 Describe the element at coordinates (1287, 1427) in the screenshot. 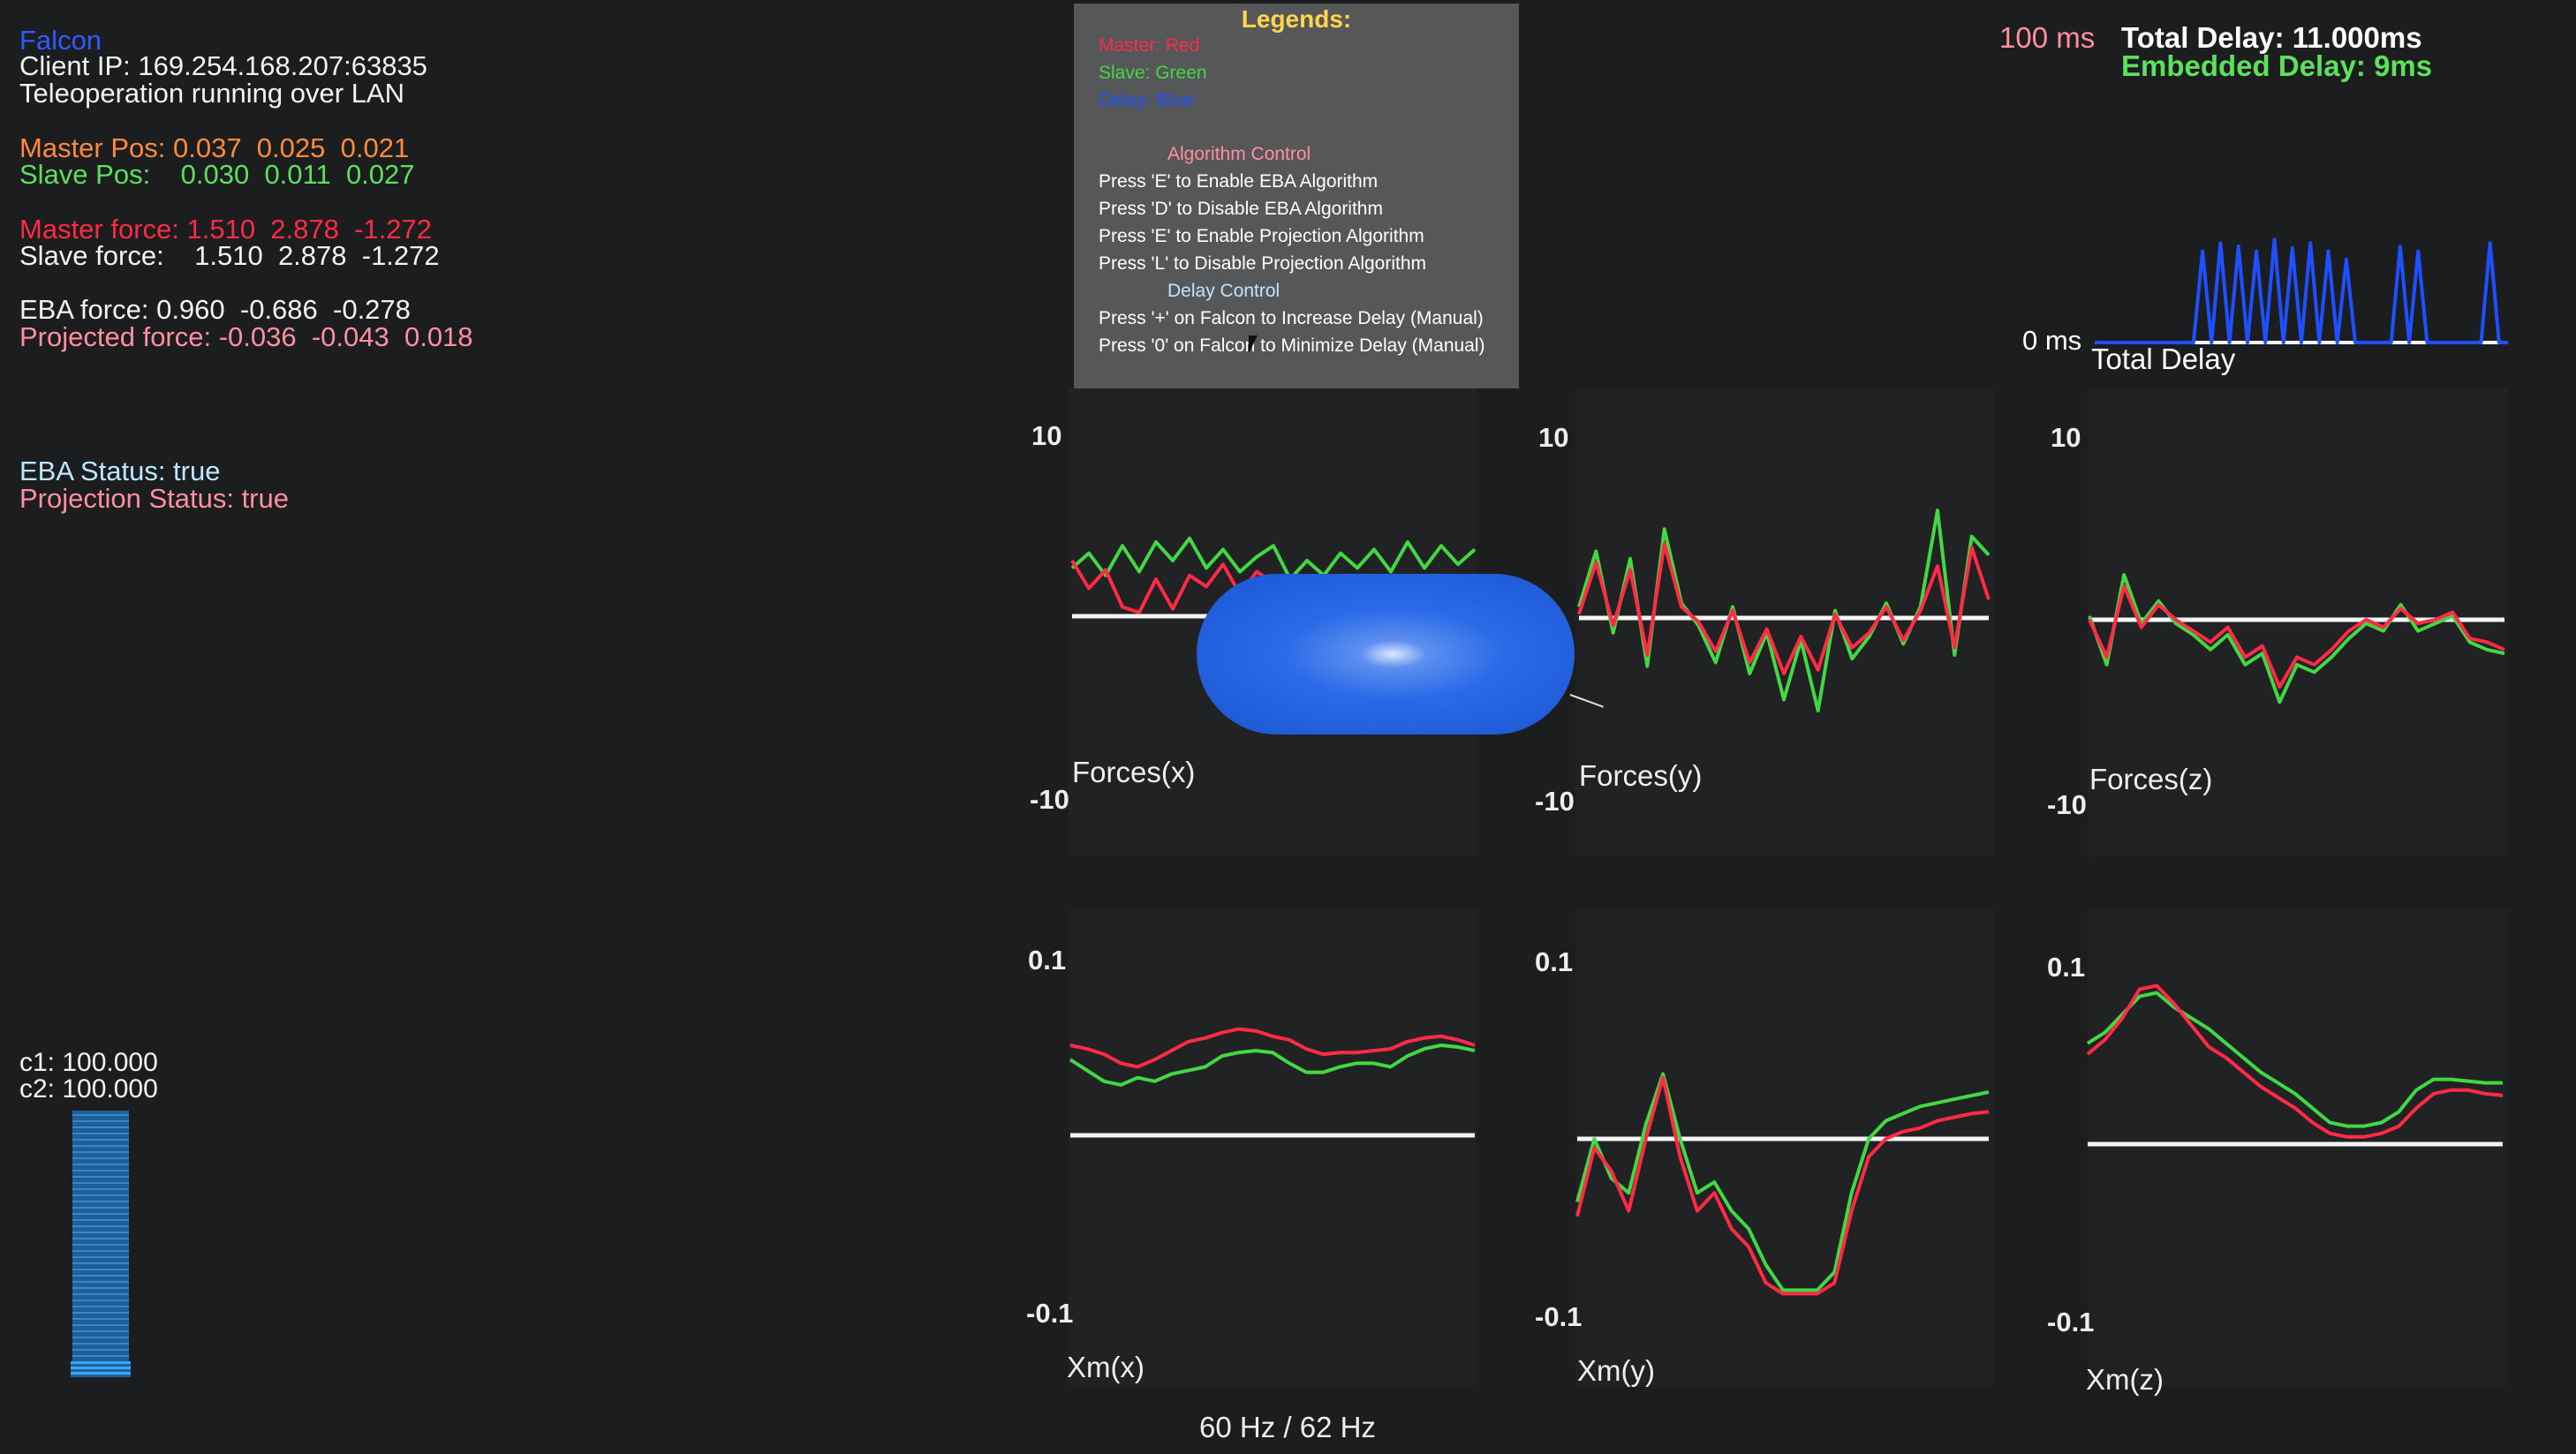

I see `frame-rate: 60 Hz / 62 Hz` at that location.